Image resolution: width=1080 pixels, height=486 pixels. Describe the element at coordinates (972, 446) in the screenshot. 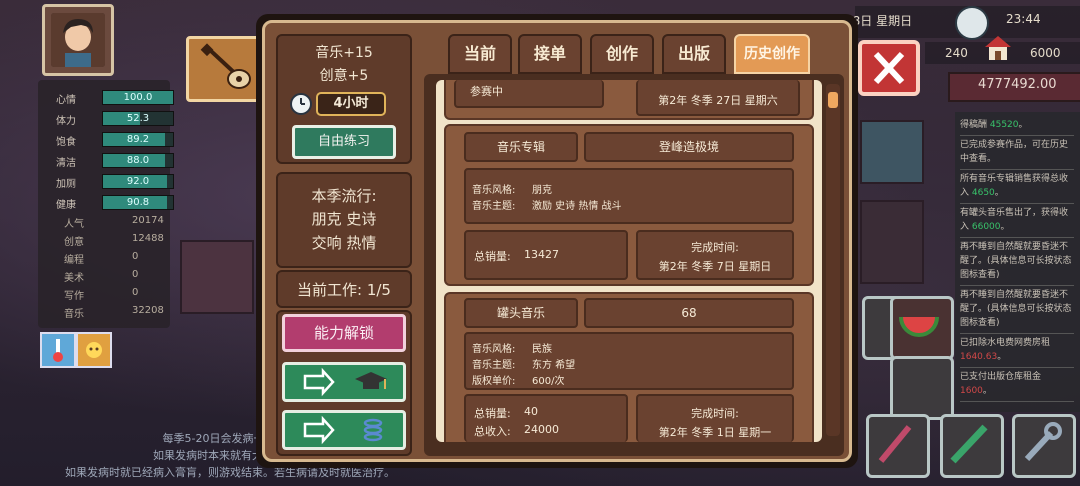

I see `pencil-icon` at that location.